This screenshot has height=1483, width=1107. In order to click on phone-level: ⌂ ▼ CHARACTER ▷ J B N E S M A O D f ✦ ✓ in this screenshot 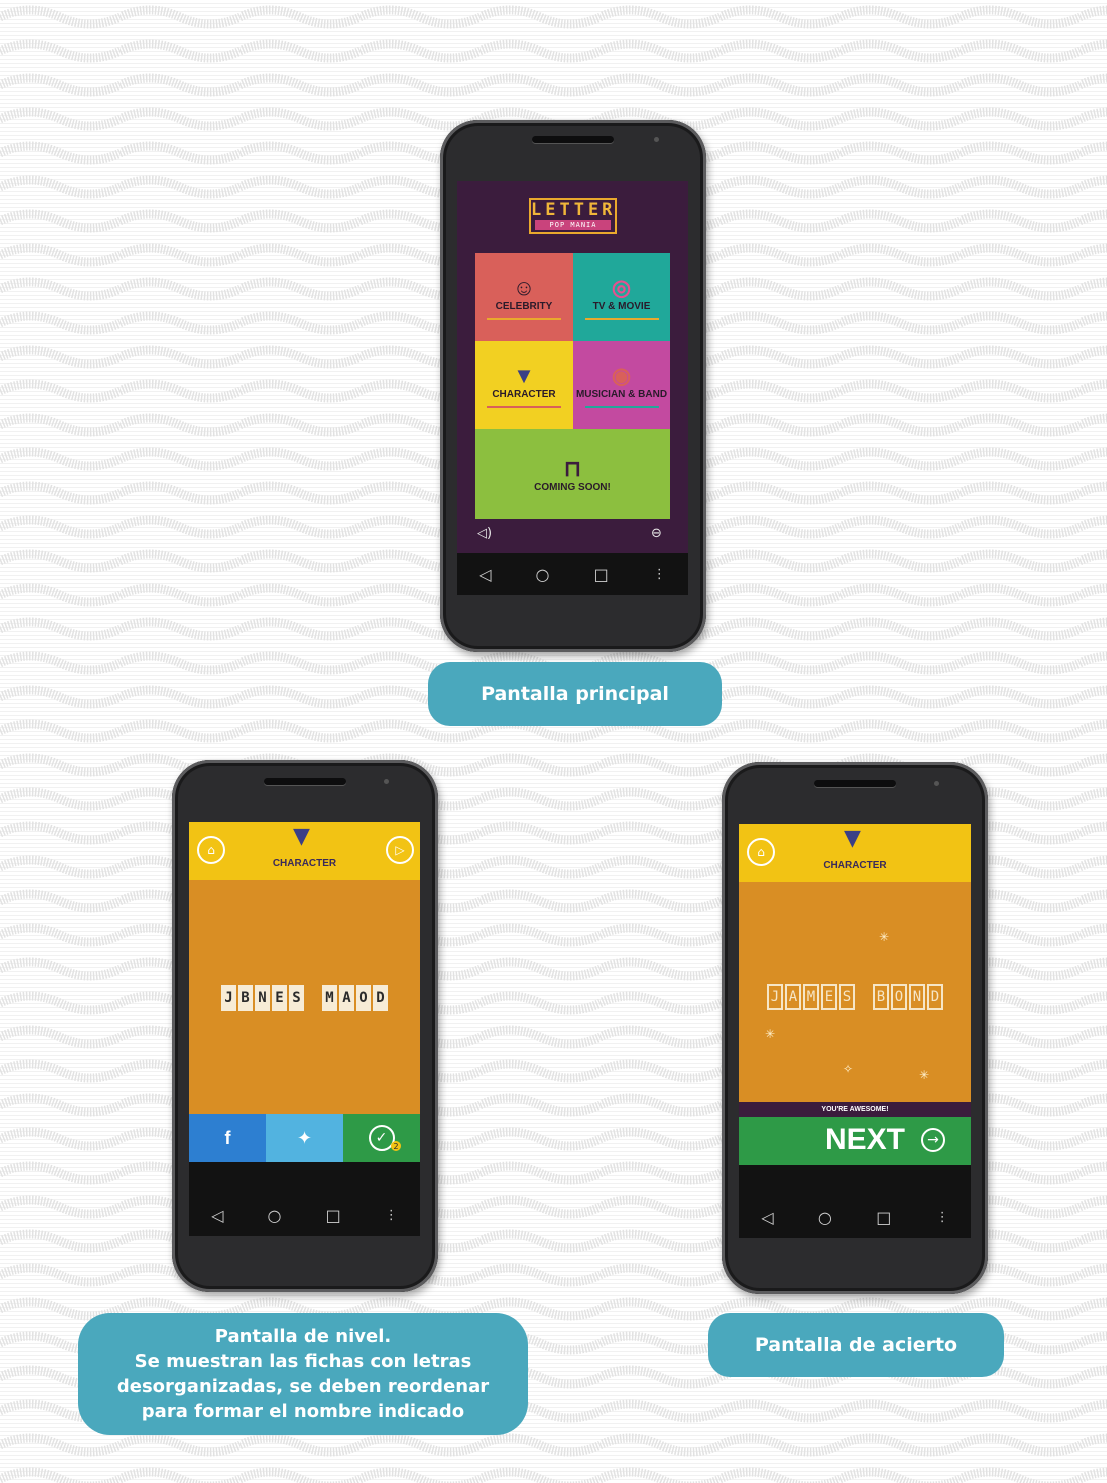, I will do `click(305, 1026)`.